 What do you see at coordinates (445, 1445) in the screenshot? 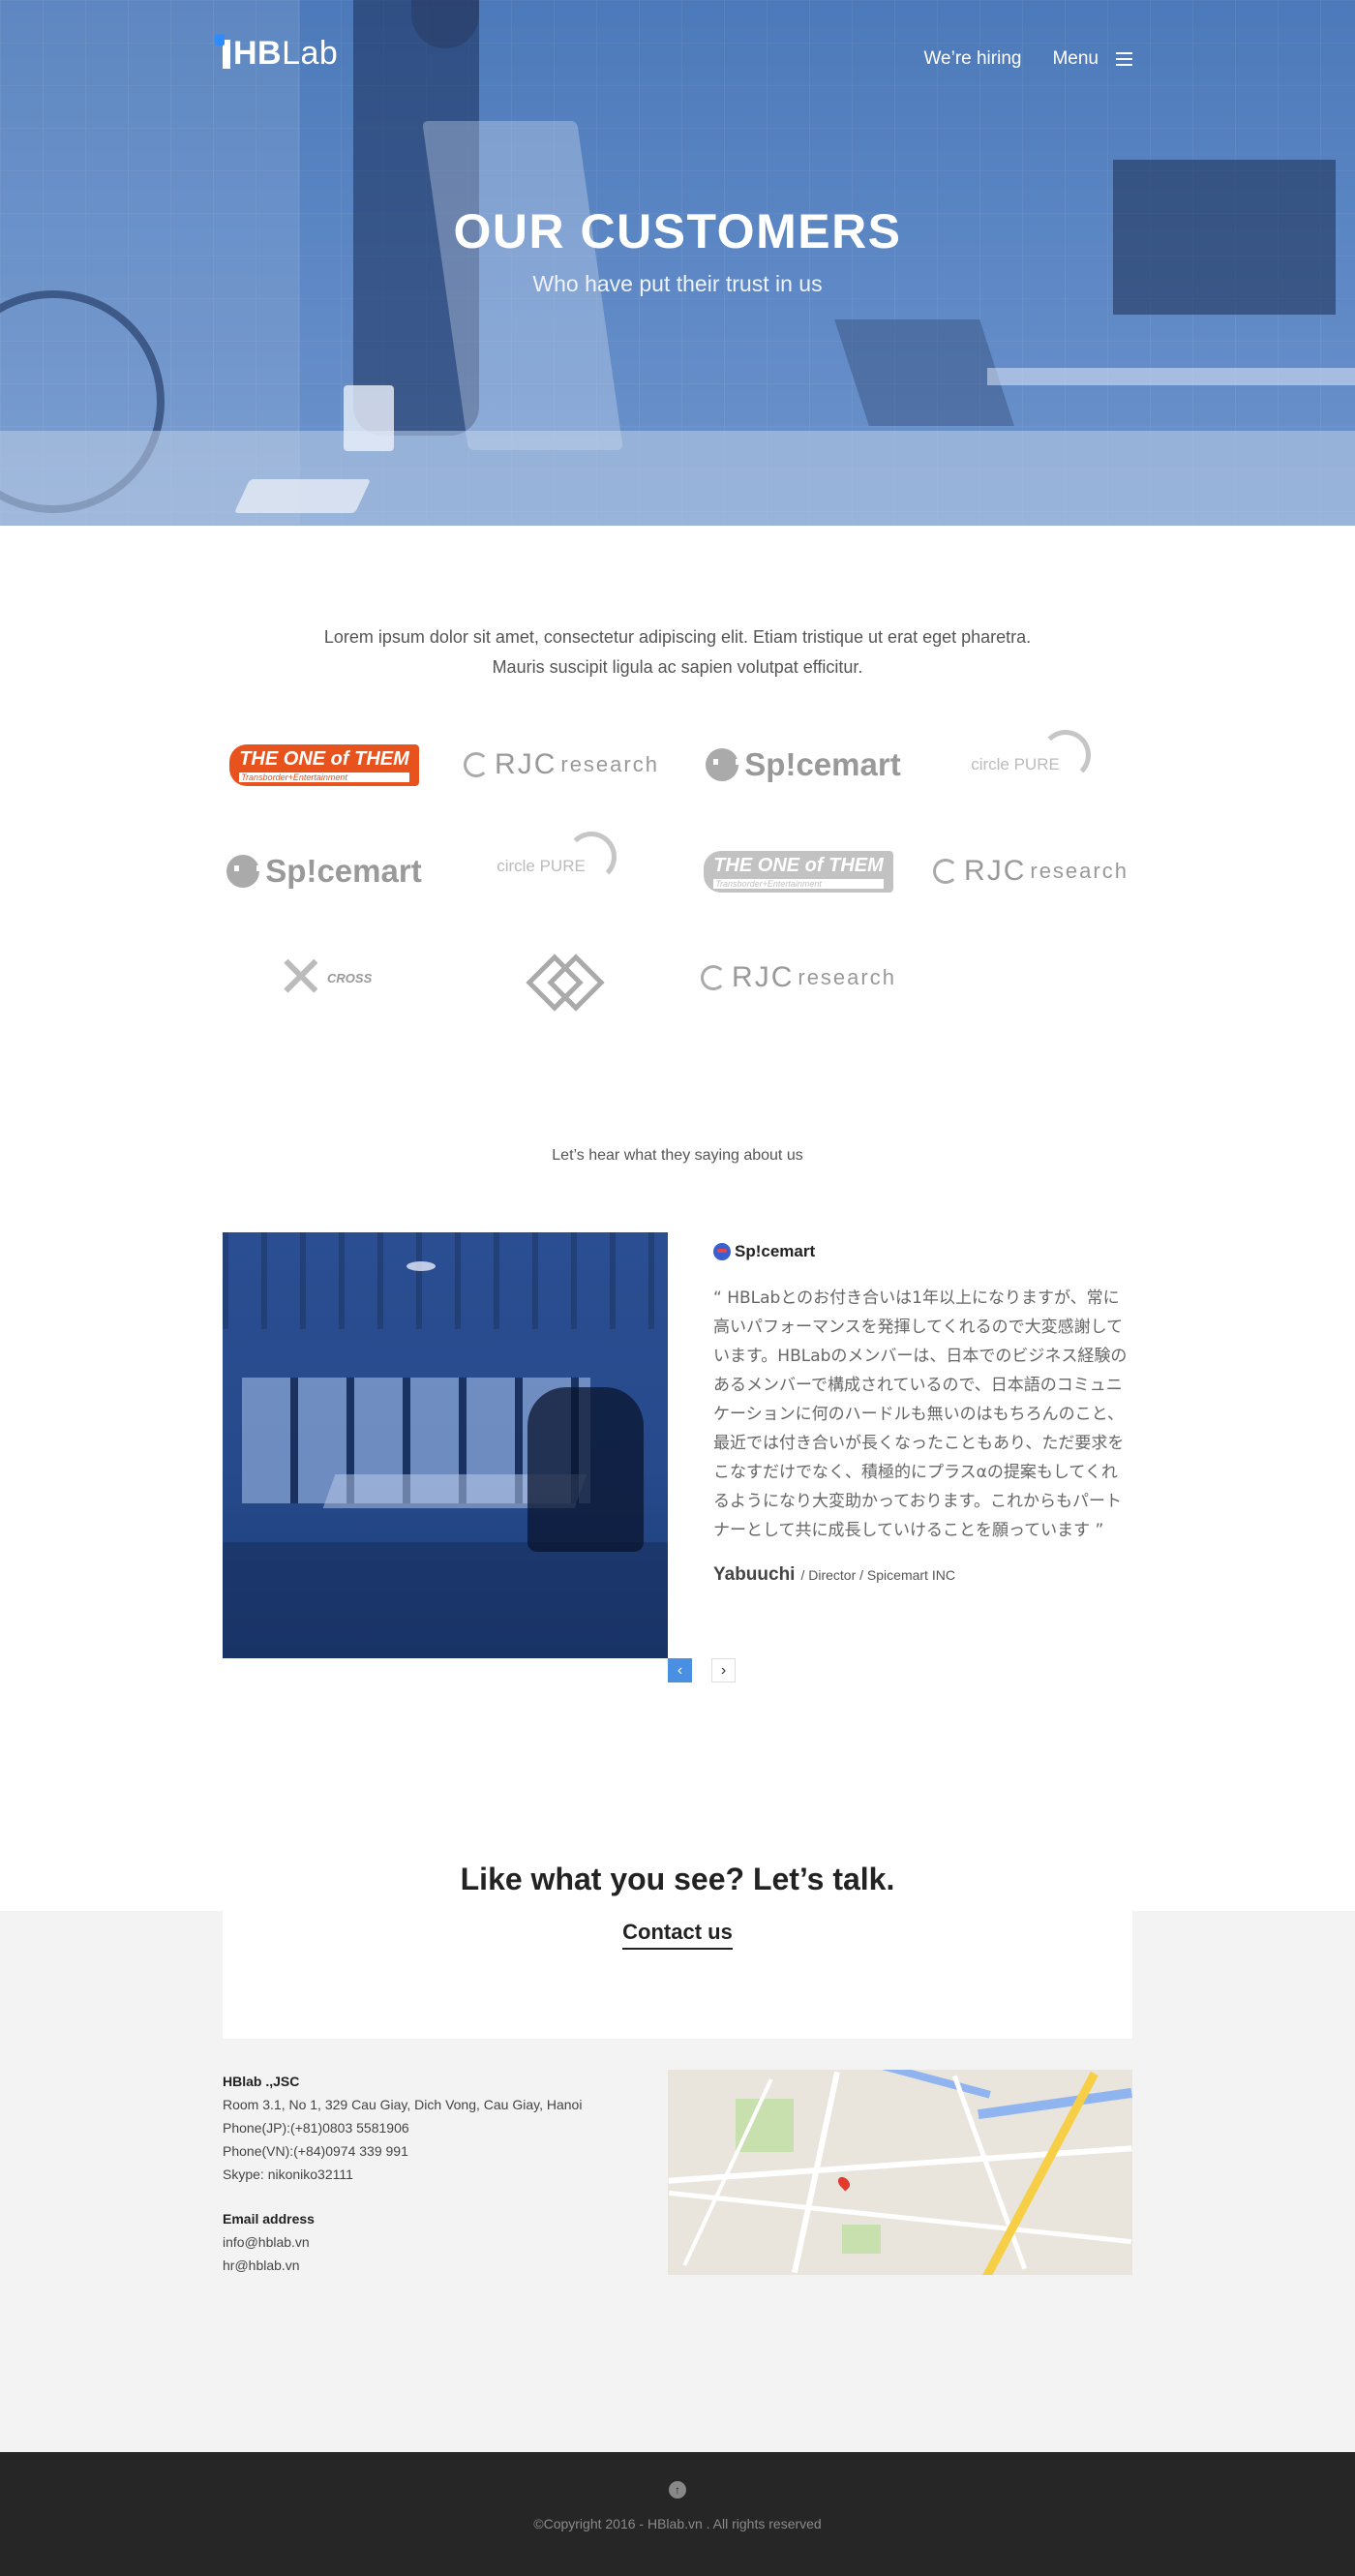
I see `office-photo` at bounding box center [445, 1445].